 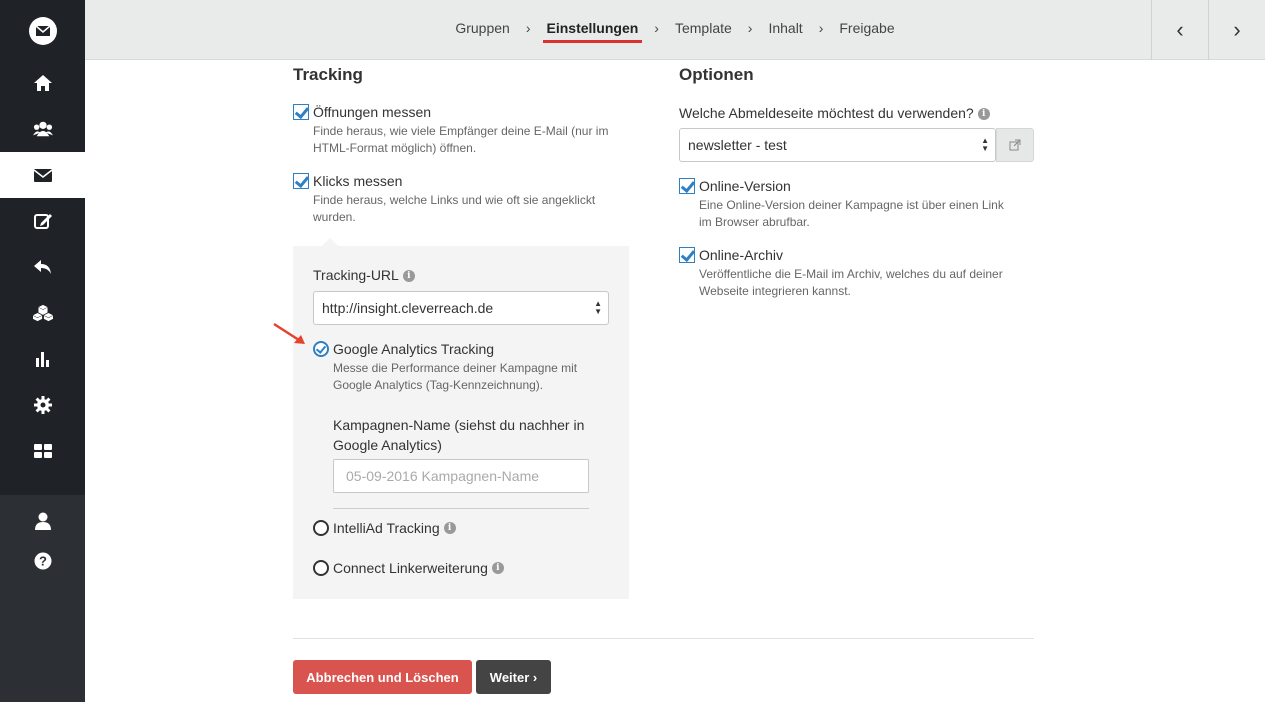 What do you see at coordinates (382, 677) in the screenshot?
I see `cancel-delete-button: Abbrechen und Löschen` at bounding box center [382, 677].